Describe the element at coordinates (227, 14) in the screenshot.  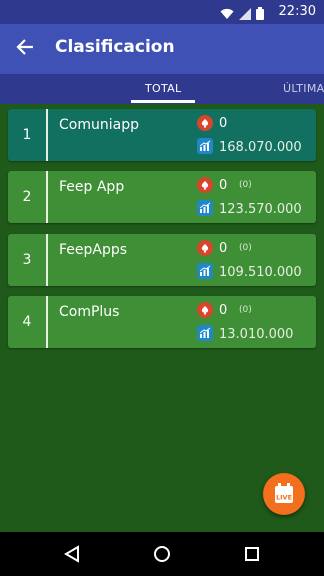
I see `wifi-icon` at that location.